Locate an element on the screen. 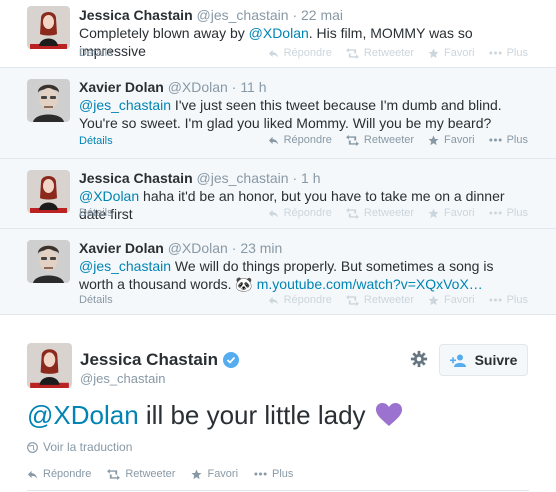  follow-button: Suivre is located at coordinates (483, 360).